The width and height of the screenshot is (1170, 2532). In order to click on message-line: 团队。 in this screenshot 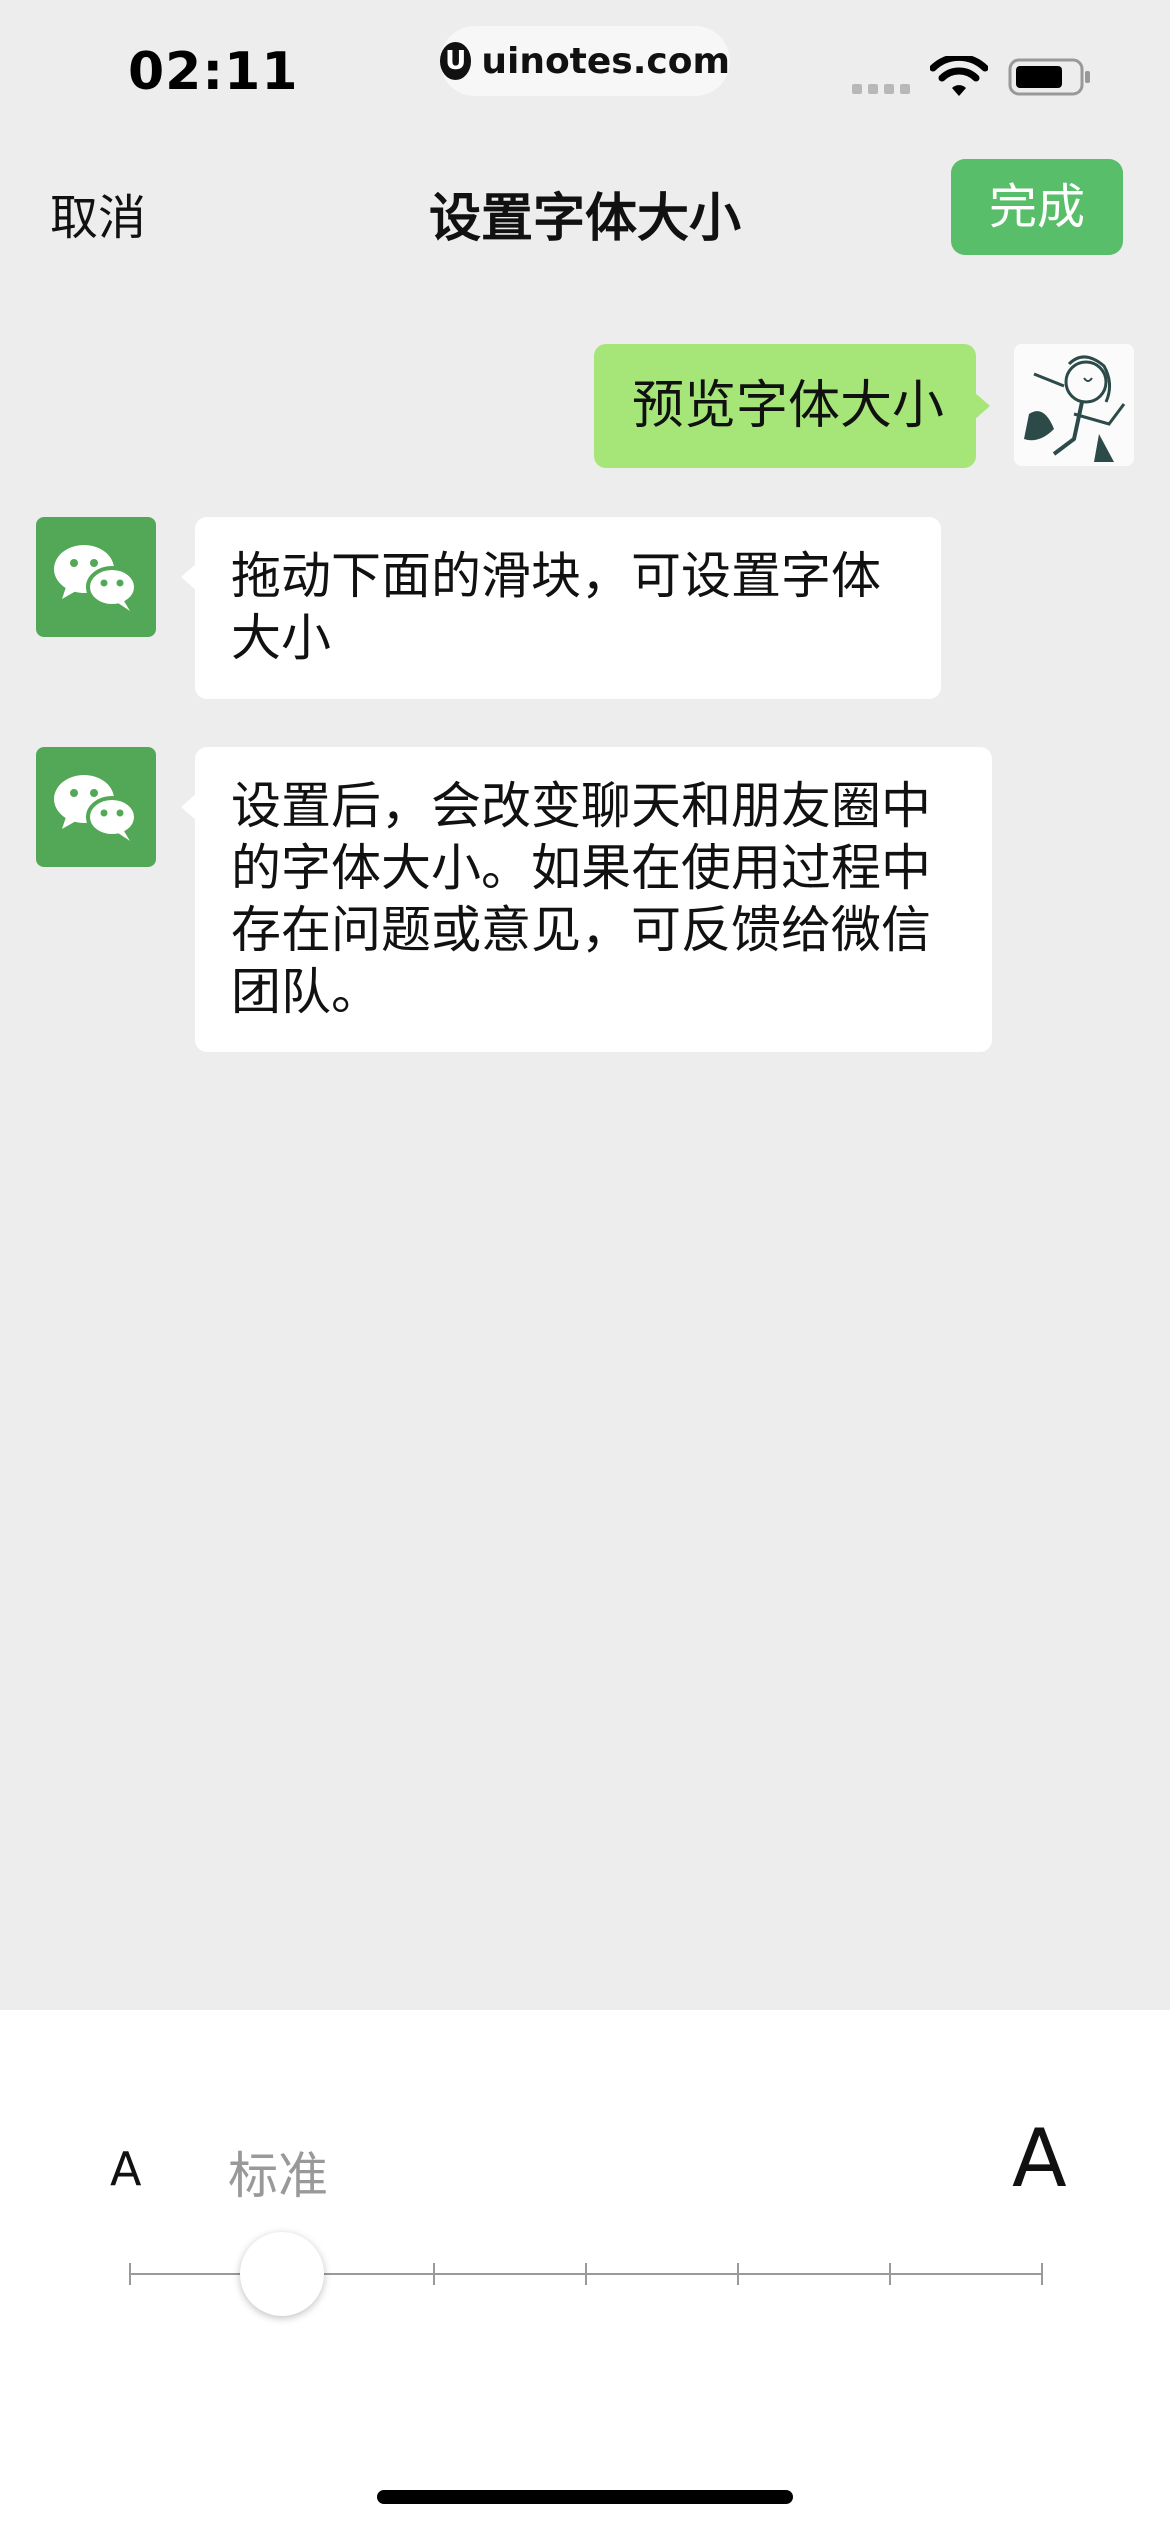, I will do `click(306, 992)`.